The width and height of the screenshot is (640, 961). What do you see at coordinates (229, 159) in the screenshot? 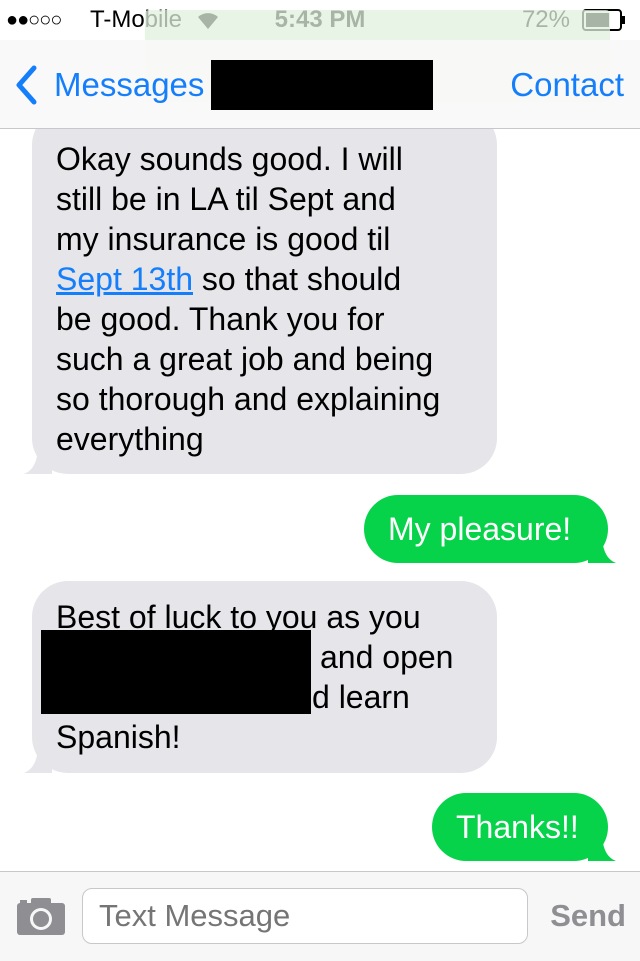
I see `message-line: Okay sounds good. I will` at bounding box center [229, 159].